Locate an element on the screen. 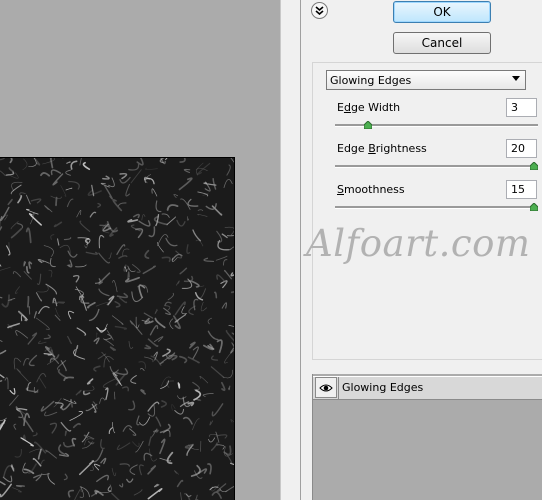 This screenshot has height=500, width=542. ok-button: OK is located at coordinates (442, 12).